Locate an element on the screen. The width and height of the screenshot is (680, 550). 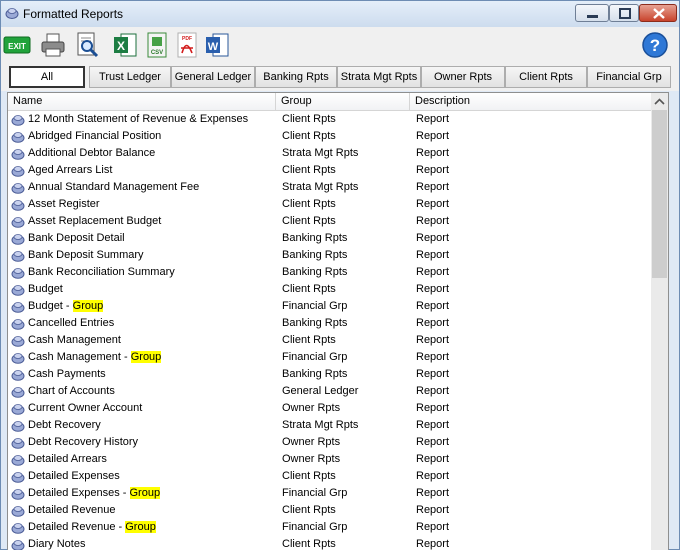
close-button is located at coordinates (658, 13).